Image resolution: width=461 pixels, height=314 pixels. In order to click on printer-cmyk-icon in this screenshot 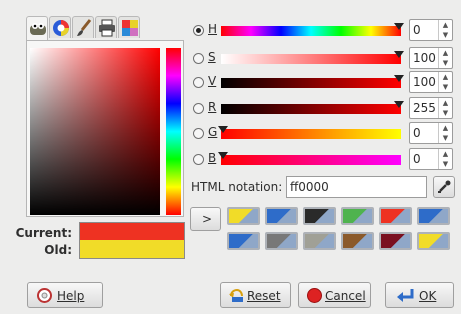, I will do `click(107, 28)`.